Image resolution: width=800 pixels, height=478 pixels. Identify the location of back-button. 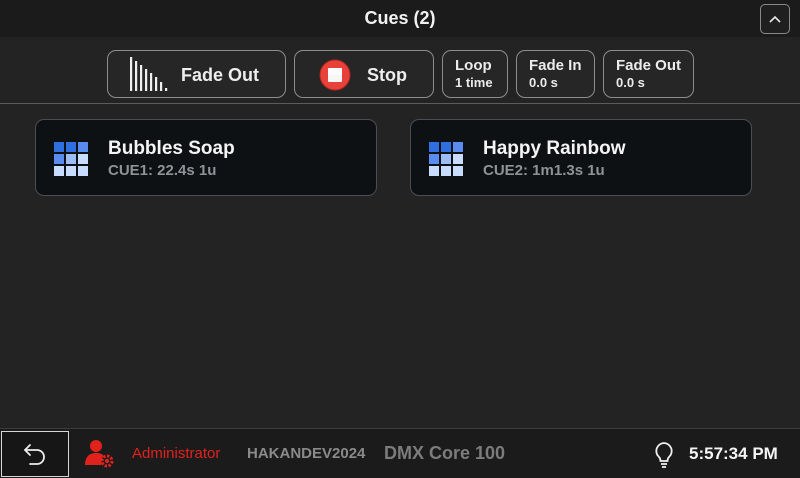
(35, 454).